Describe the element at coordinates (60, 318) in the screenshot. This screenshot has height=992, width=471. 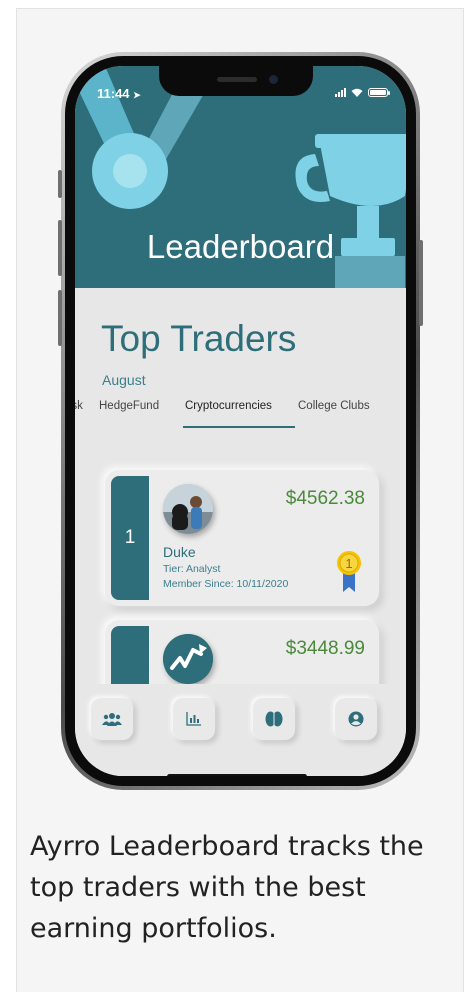
I see `volume-down-button` at that location.